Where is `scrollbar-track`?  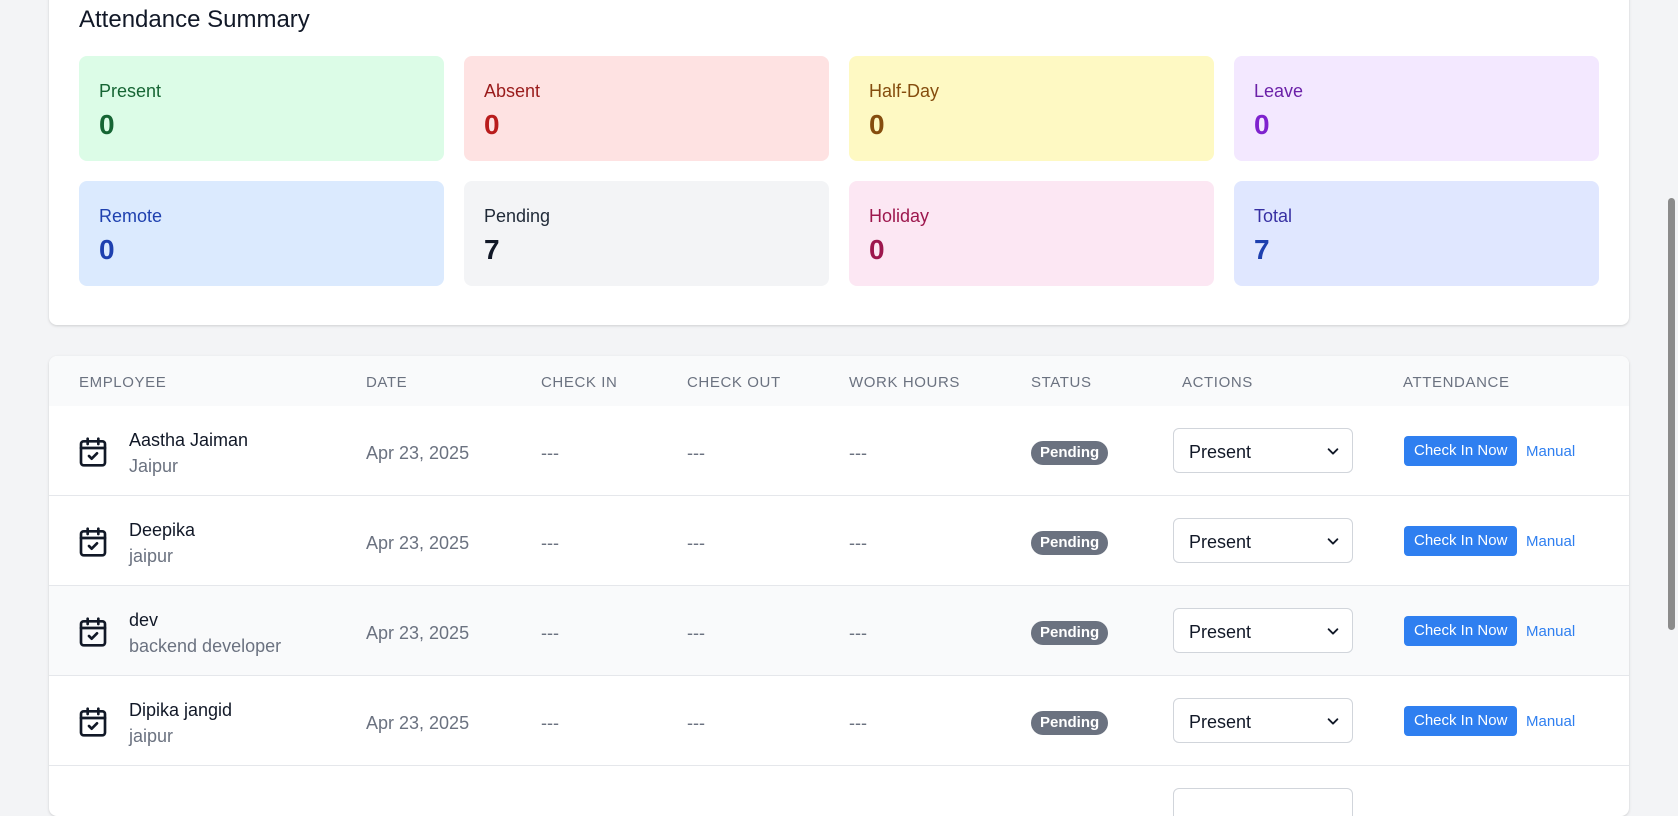
scrollbar-track is located at coordinates (1671, 400).